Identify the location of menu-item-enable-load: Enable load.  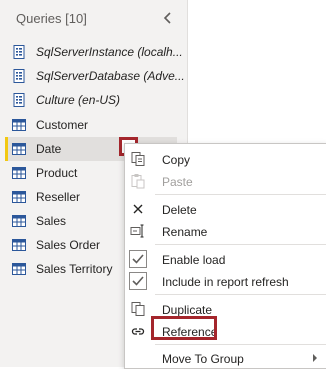
(225, 259).